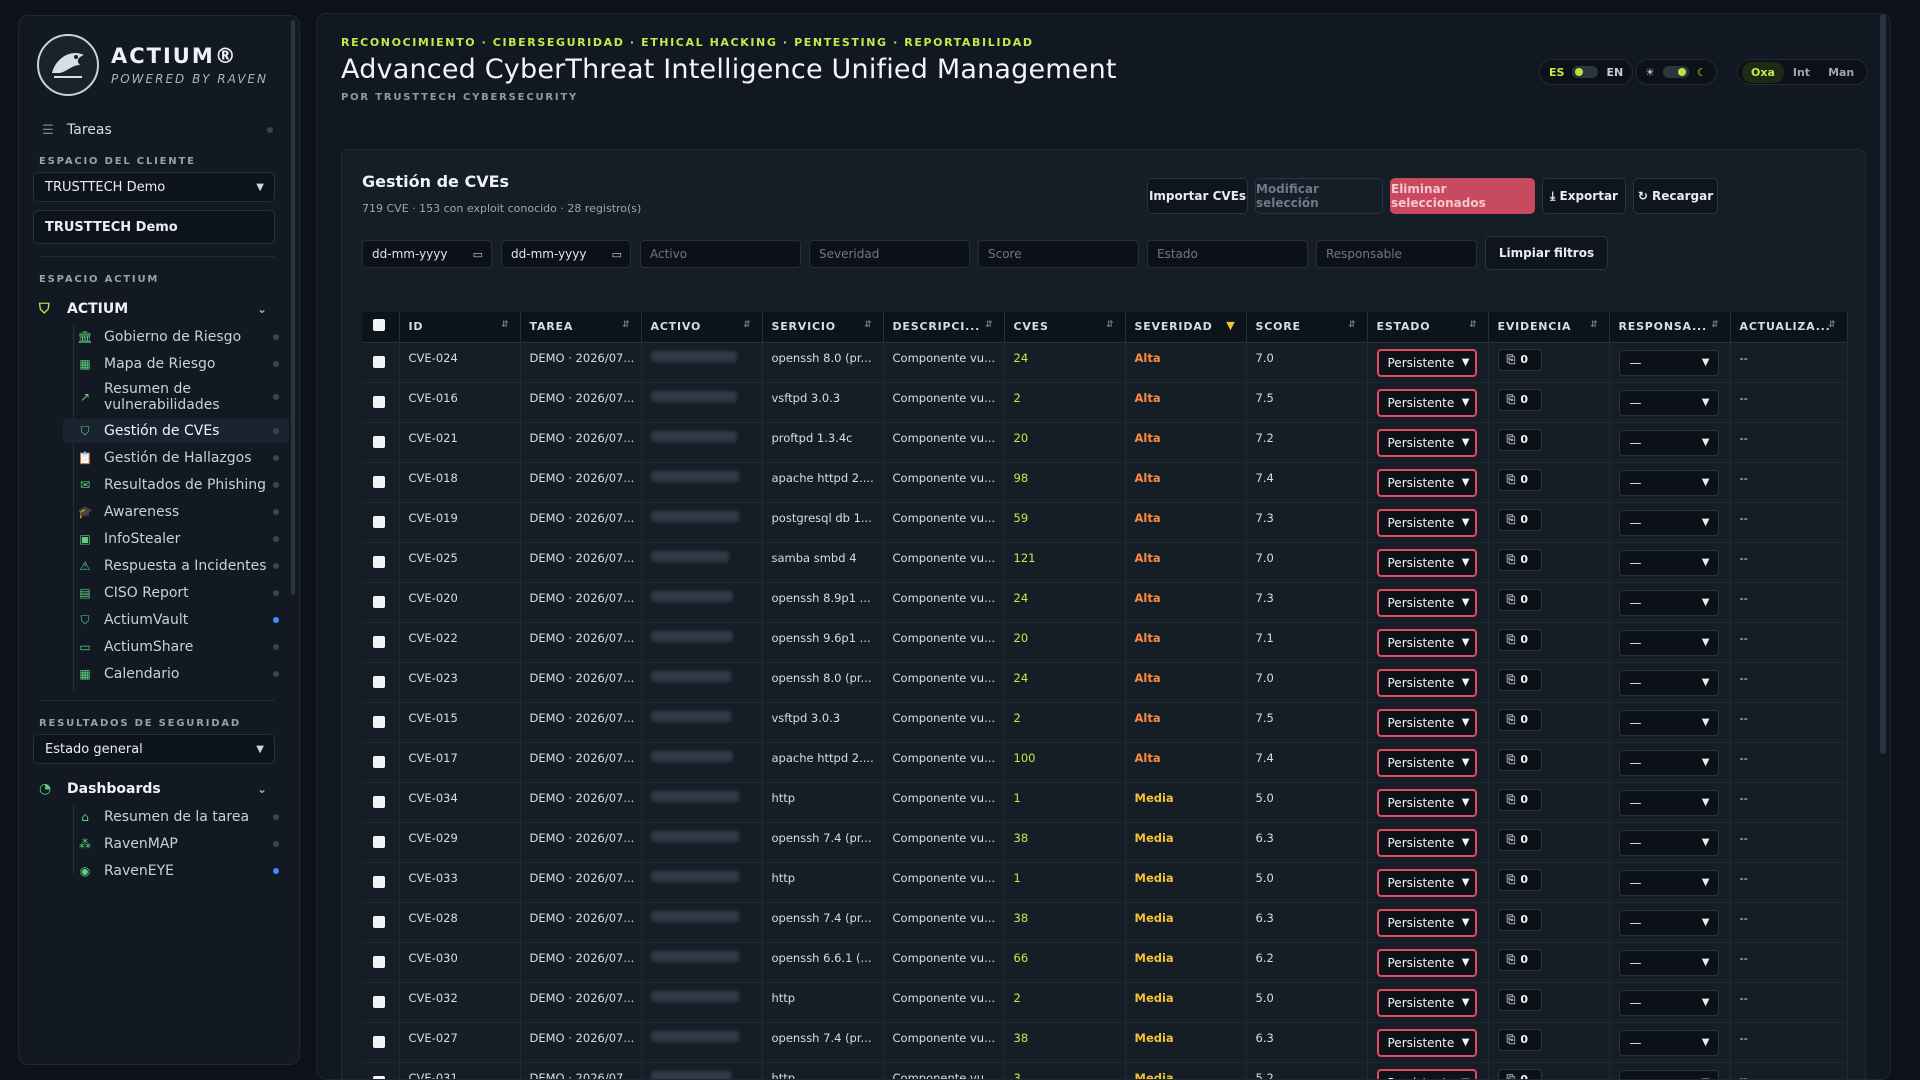 Image resolution: width=1920 pixels, height=1080 pixels. Describe the element at coordinates (889, 254) in the screenshot. I see `severidad-filter: Severidad` at that location.